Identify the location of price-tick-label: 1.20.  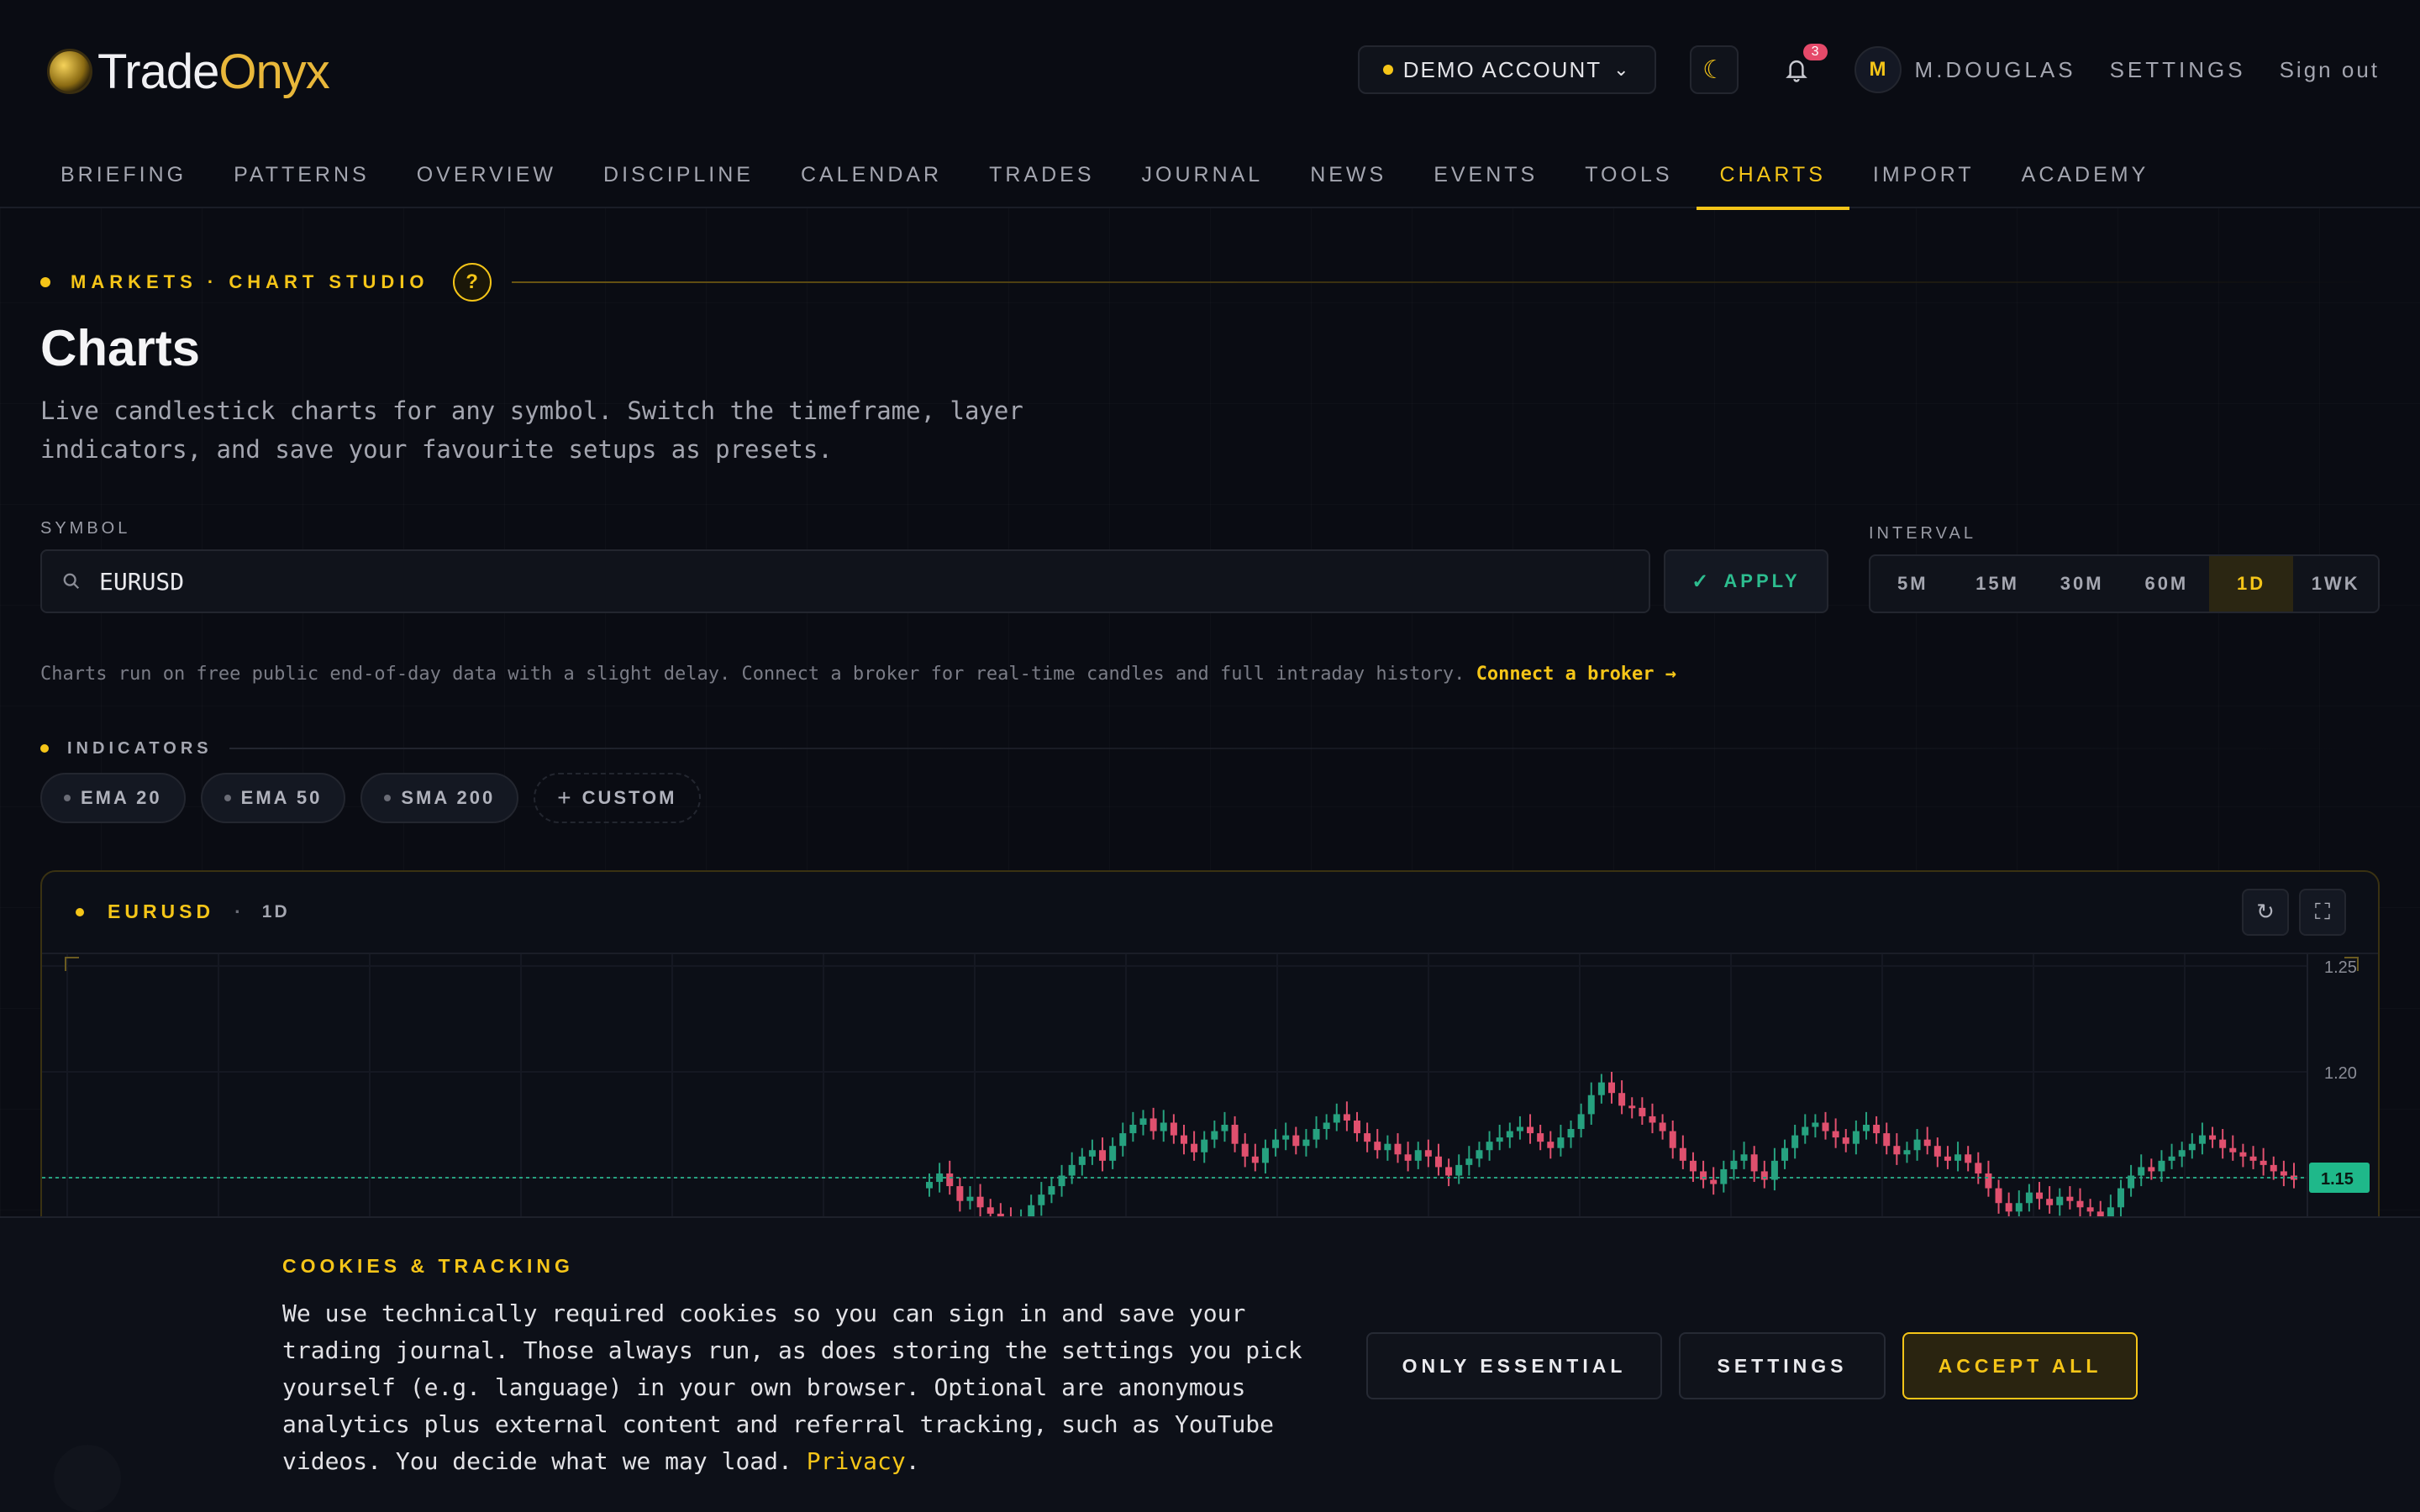
(2340, 1073).